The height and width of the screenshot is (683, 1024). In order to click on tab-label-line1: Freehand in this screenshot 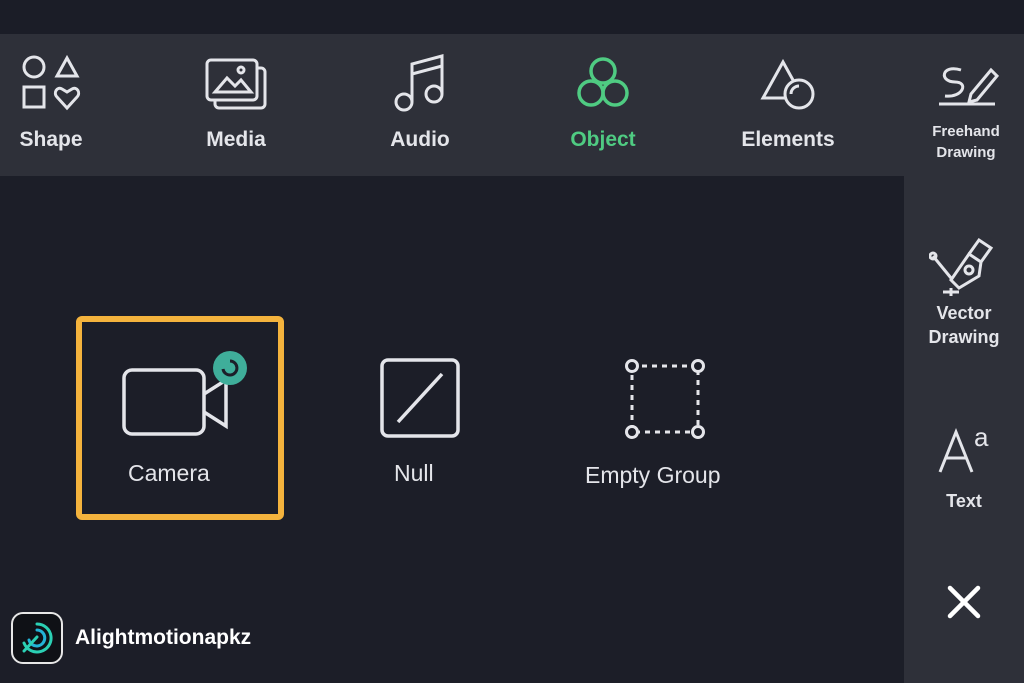, I will do `click(966, 131)`.